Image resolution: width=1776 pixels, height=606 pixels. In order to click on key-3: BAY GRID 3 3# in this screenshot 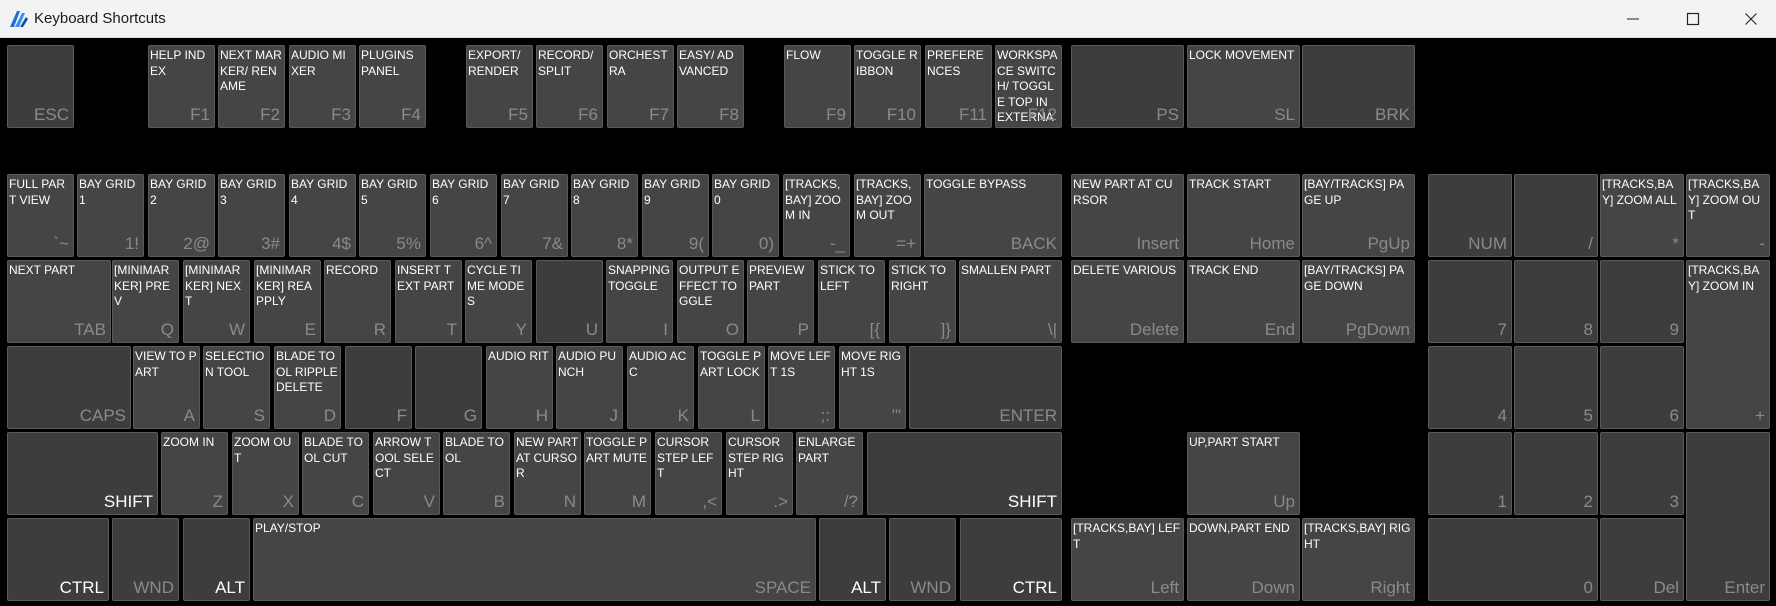, I will do `click(251, 215)`.